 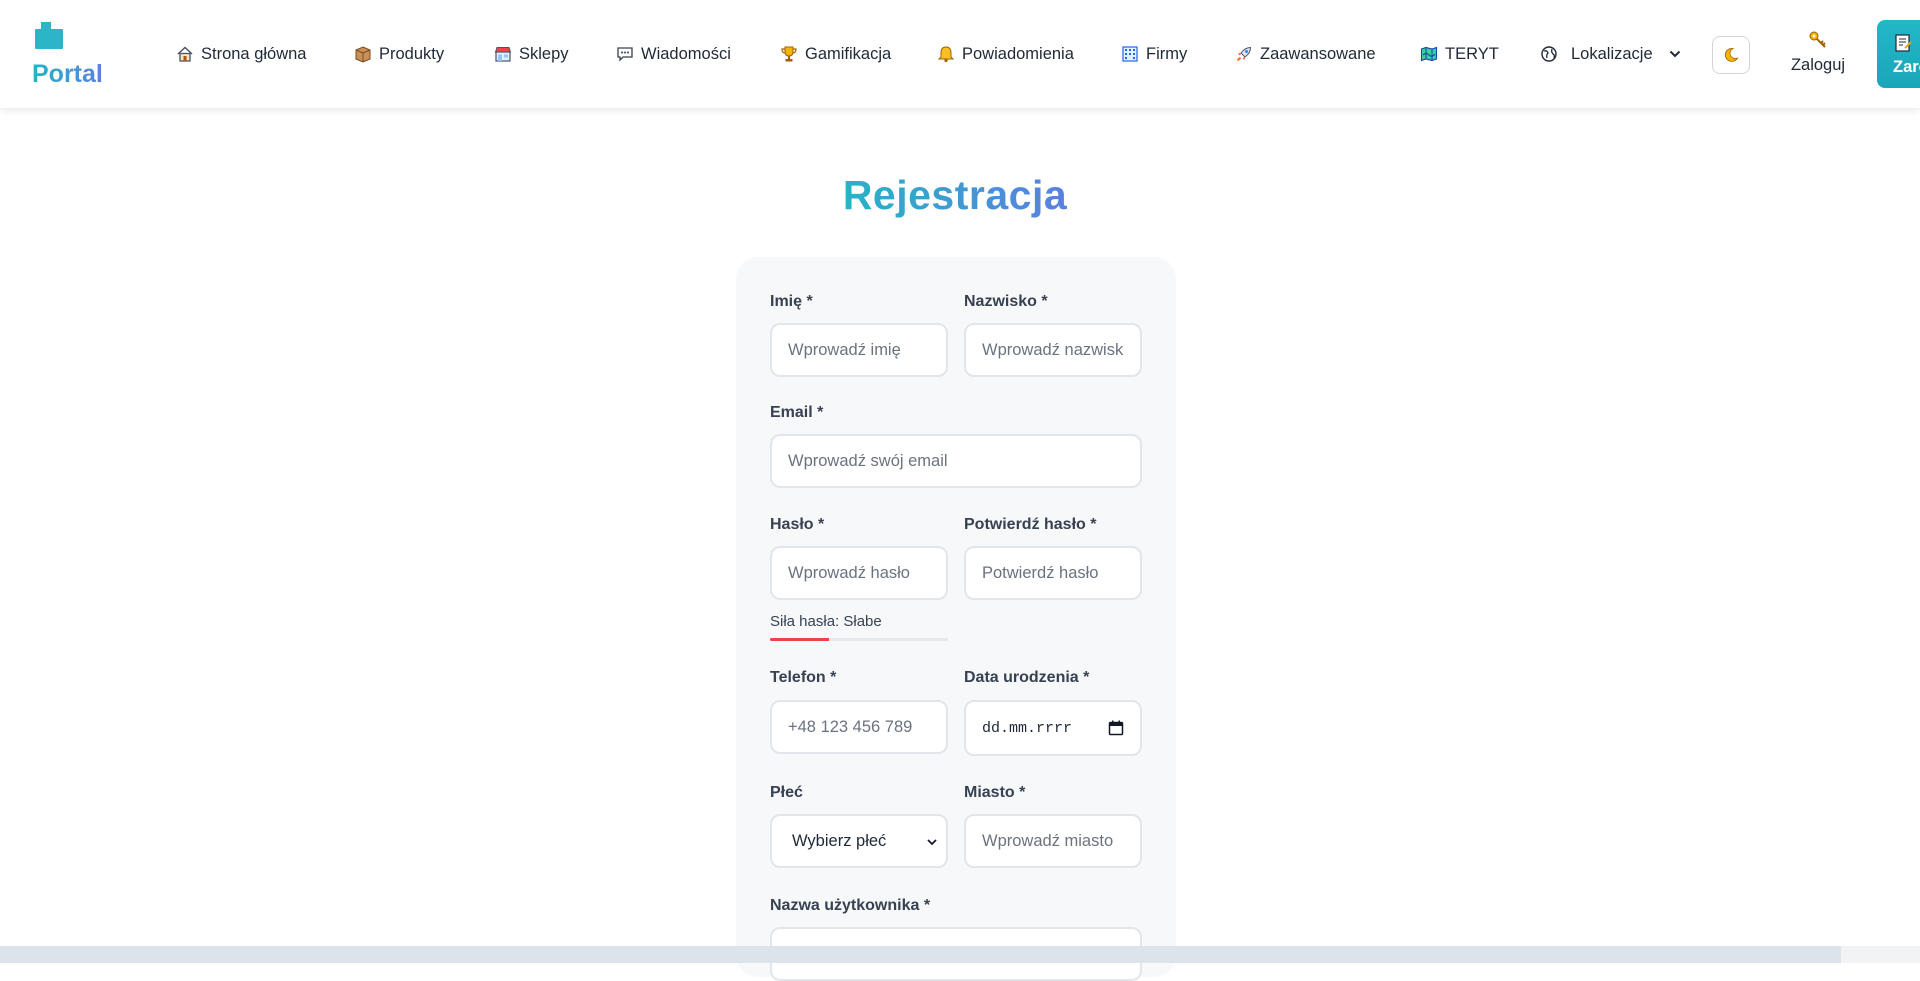 What do you see at coordinates (1817, 39) in the screenshot?
I see `key-icon` at bounding box center [1817, 39].